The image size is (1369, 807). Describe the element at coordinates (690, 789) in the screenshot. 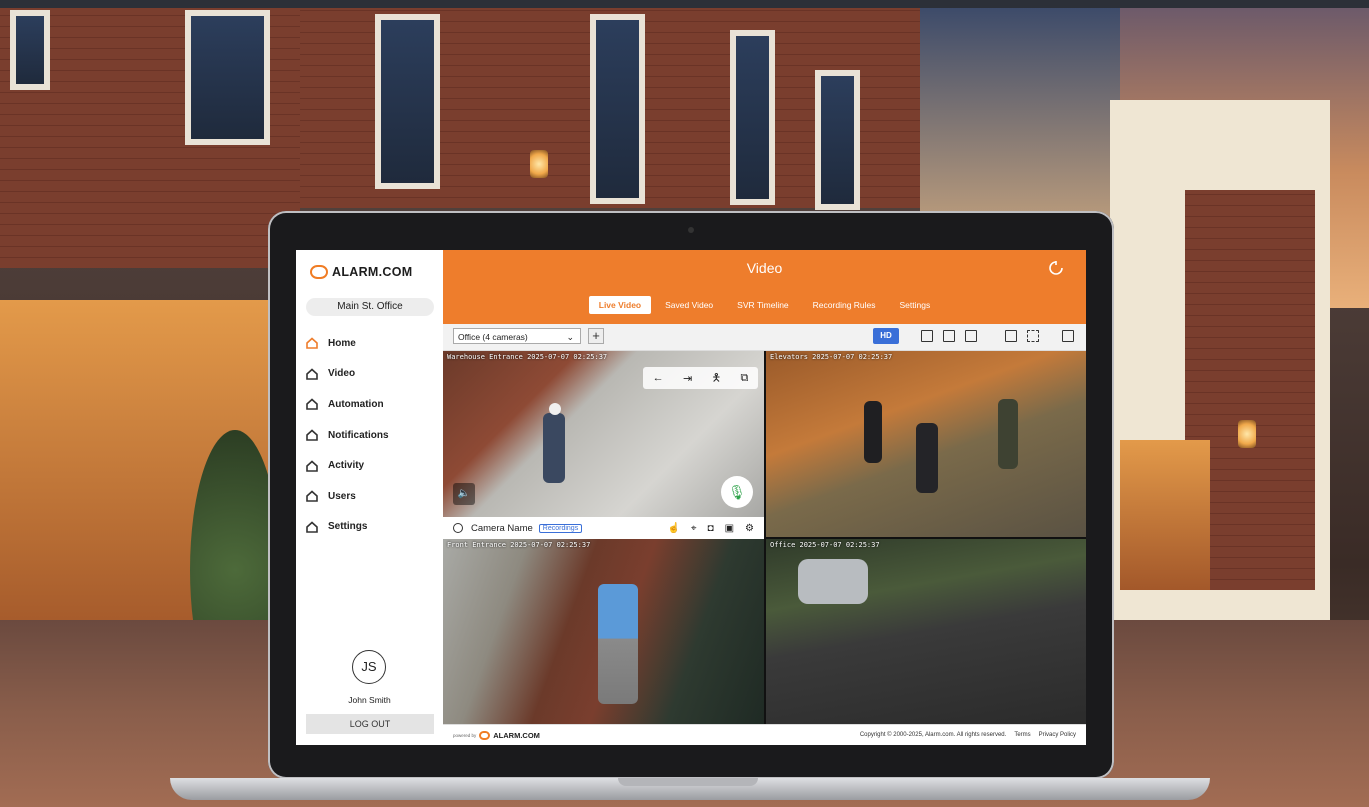

I see `laptop-base` at that location.